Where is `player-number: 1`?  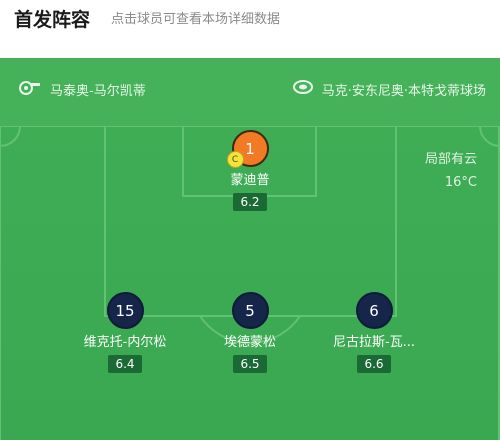
player-number: 1 is located at coordinates (250, 148).